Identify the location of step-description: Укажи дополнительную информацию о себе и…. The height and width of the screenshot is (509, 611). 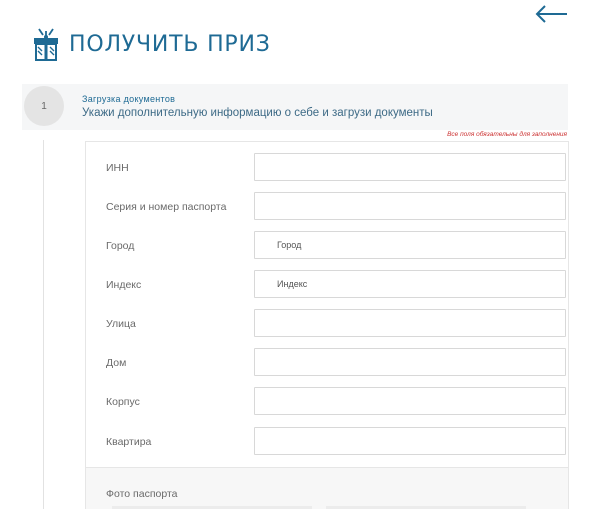
(257, 113).